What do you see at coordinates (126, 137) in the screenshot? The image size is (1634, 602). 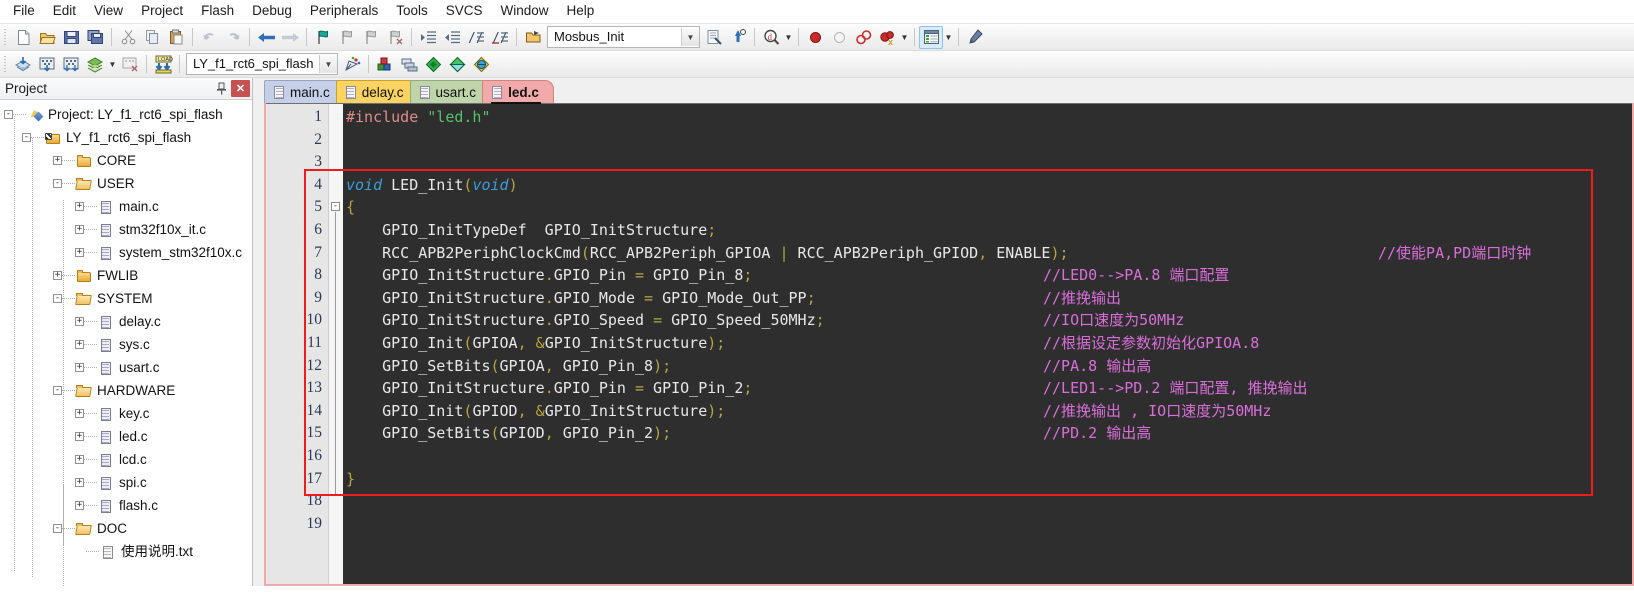 I see `tree-item-lyf1rct6spiflash: - LY_f1_rct6_spi_flash` at bounding box center [126, 137].